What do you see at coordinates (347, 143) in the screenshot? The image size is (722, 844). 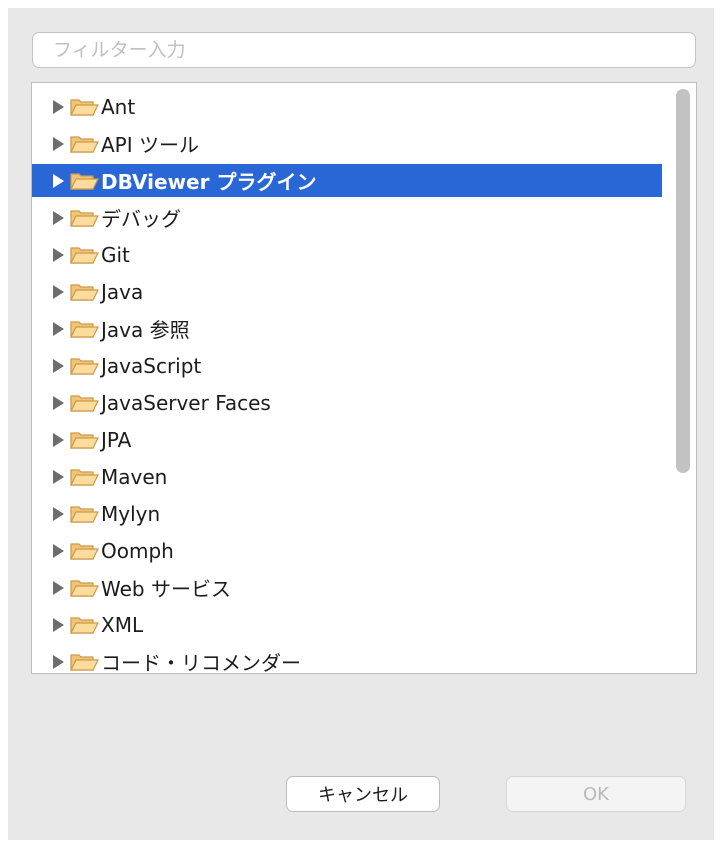 I see `tree-item: API ツール` at bounding box center [347, 143].